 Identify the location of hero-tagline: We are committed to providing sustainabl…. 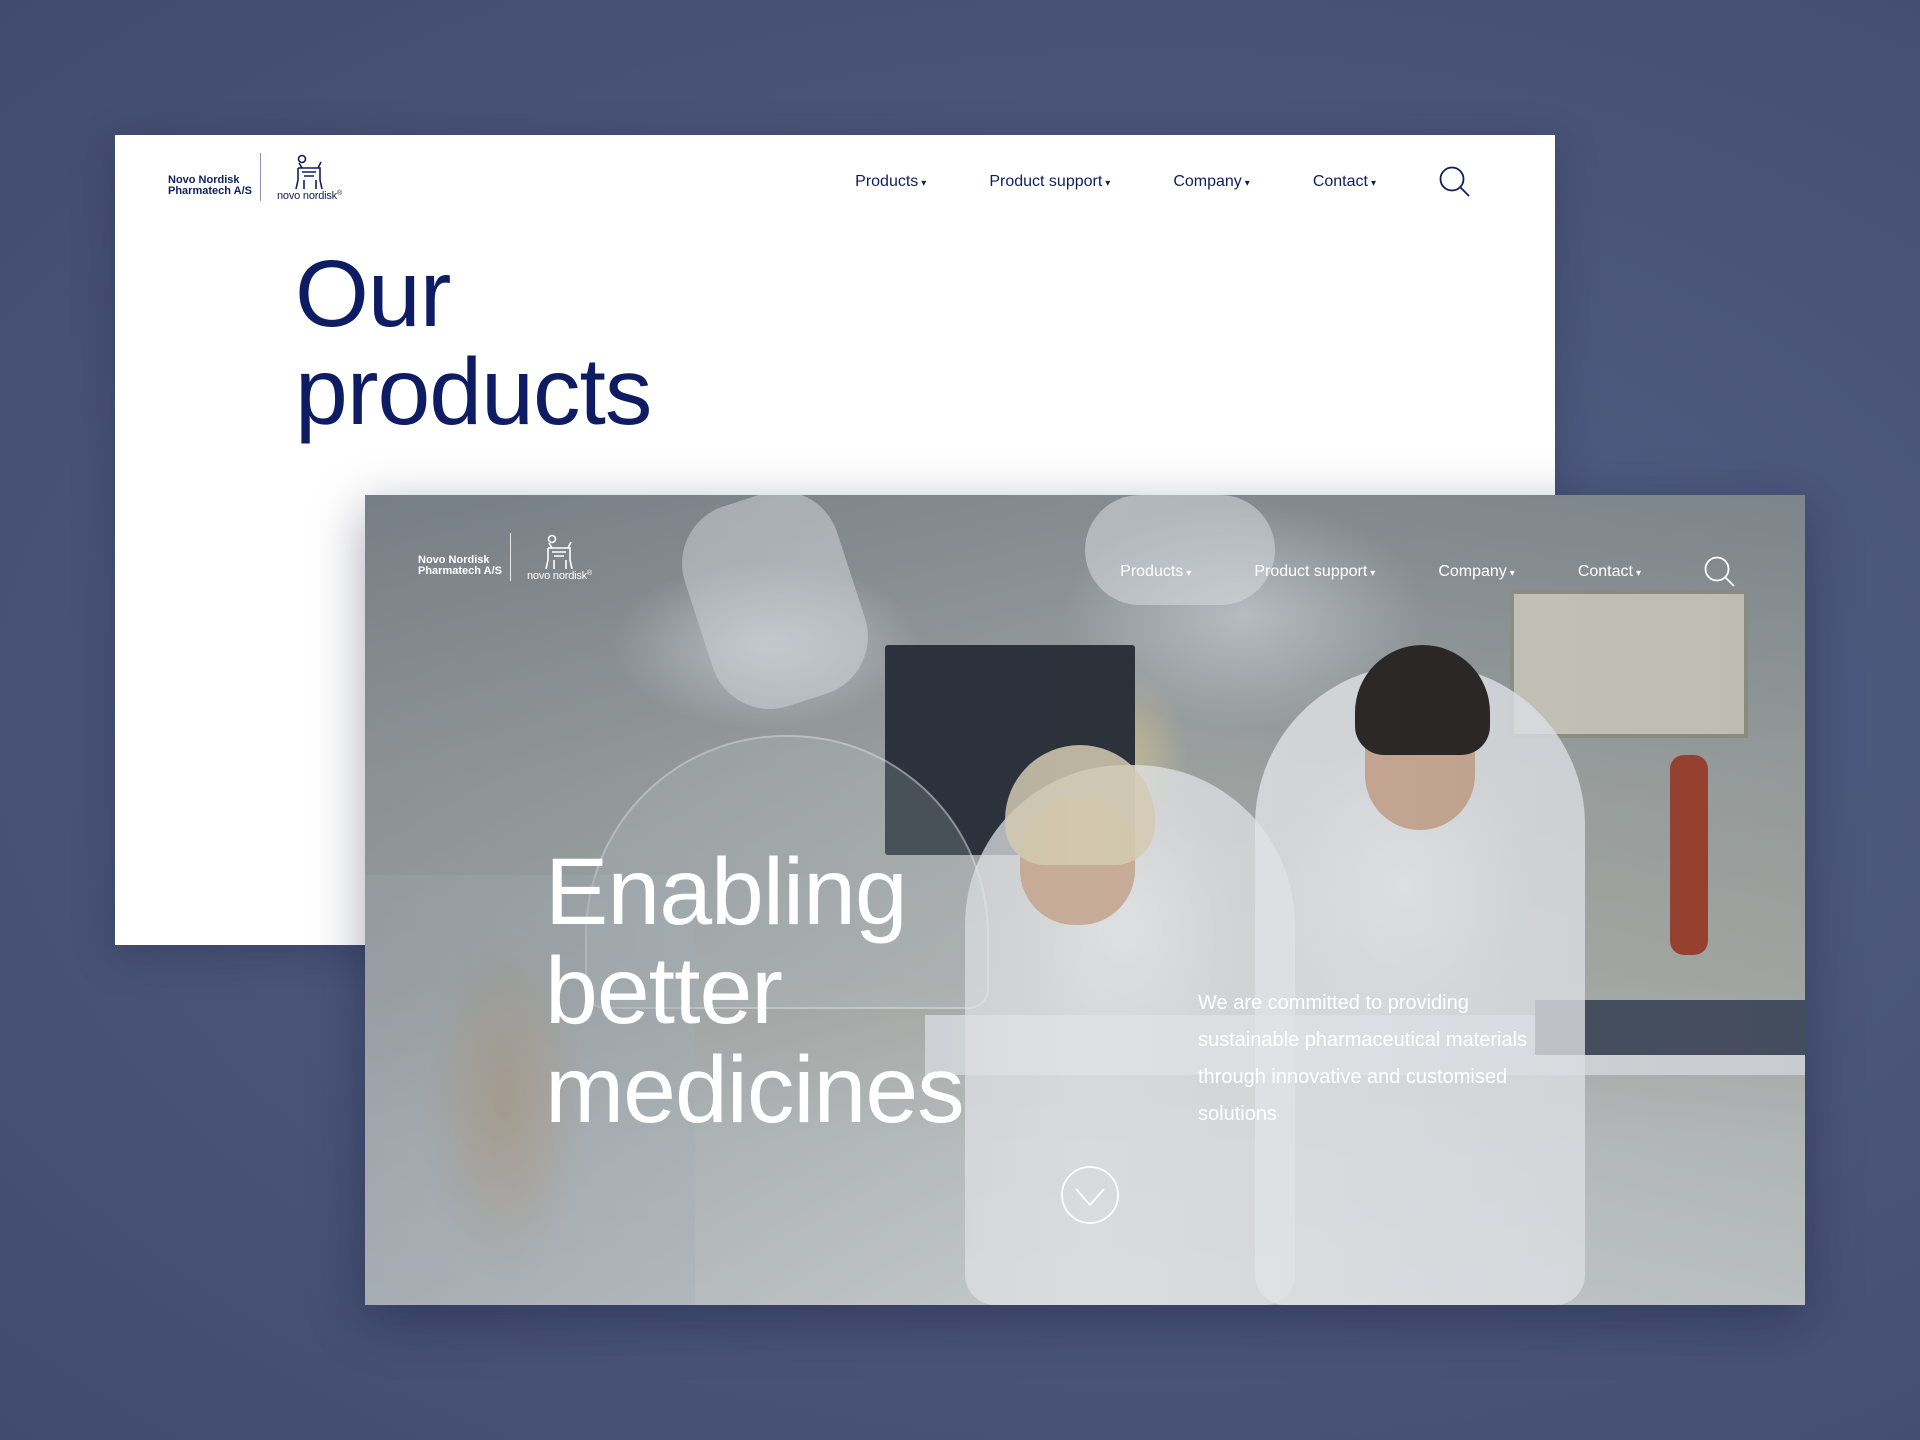
(1363, 1058).